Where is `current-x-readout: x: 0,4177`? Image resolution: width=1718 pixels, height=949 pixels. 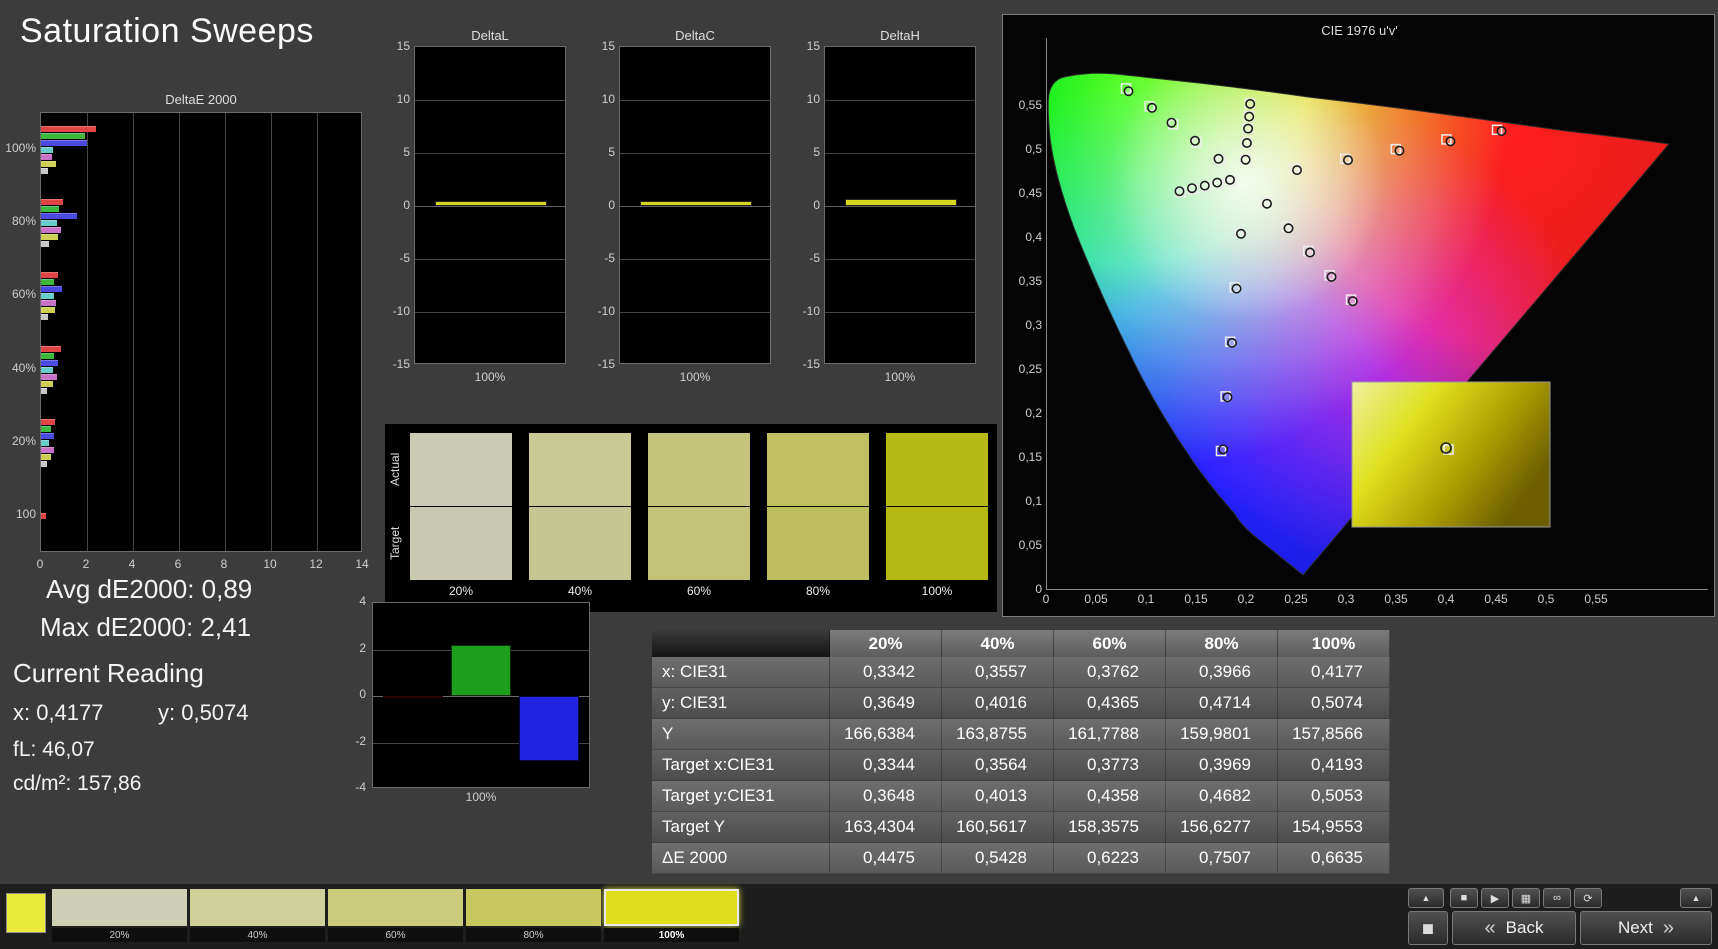
current-x-readout: x: 0,4177 is located at coordinates (58, 712).